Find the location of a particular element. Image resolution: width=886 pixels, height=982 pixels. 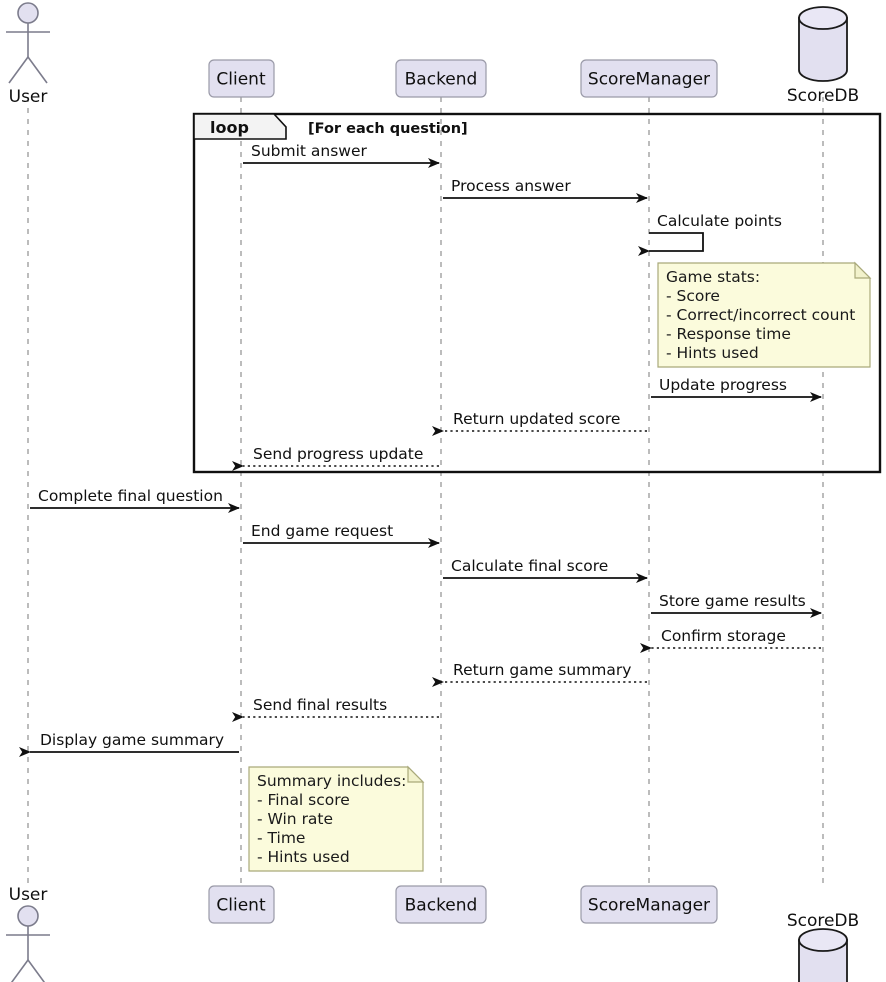

message-m6: Send progress update is located at coordinates (335, 458).